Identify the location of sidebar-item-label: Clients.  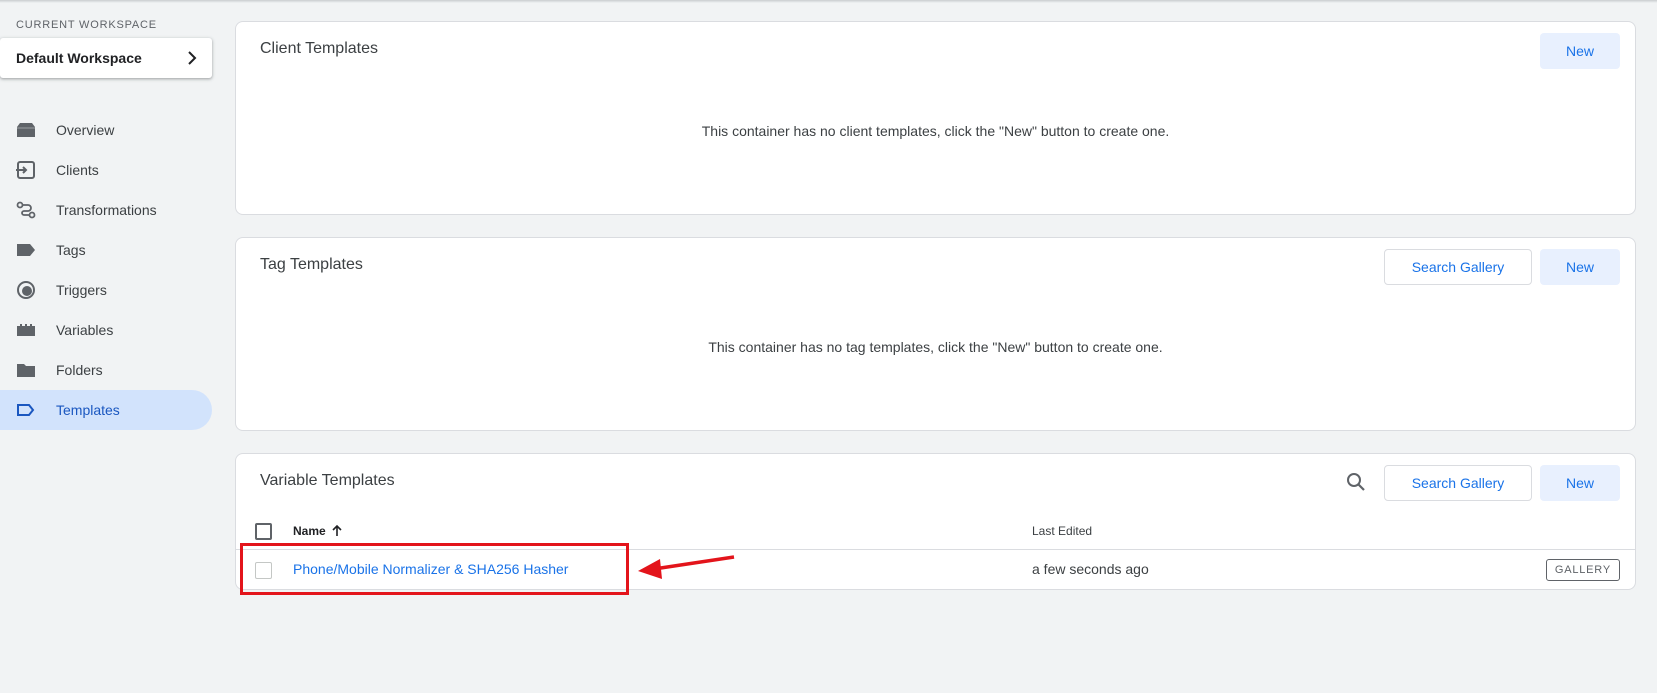
(77, 170).